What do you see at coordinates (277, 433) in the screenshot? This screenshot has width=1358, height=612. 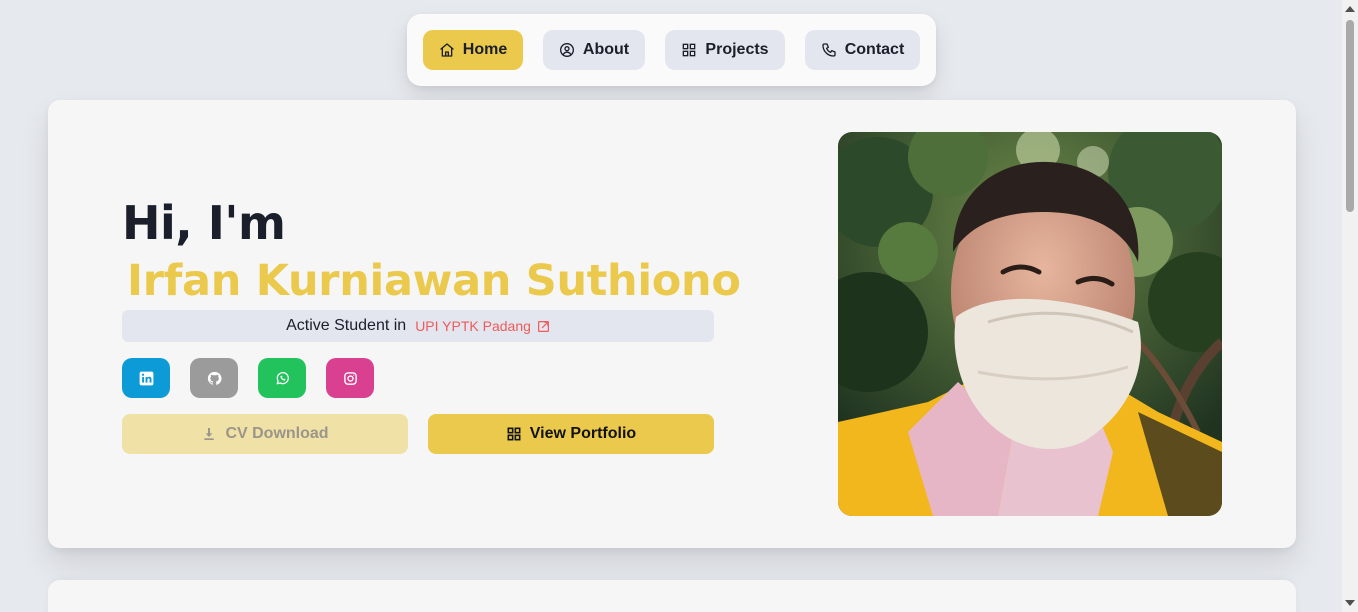 I see `cv-download-label: CV Download` at bounding box center [277, 433].